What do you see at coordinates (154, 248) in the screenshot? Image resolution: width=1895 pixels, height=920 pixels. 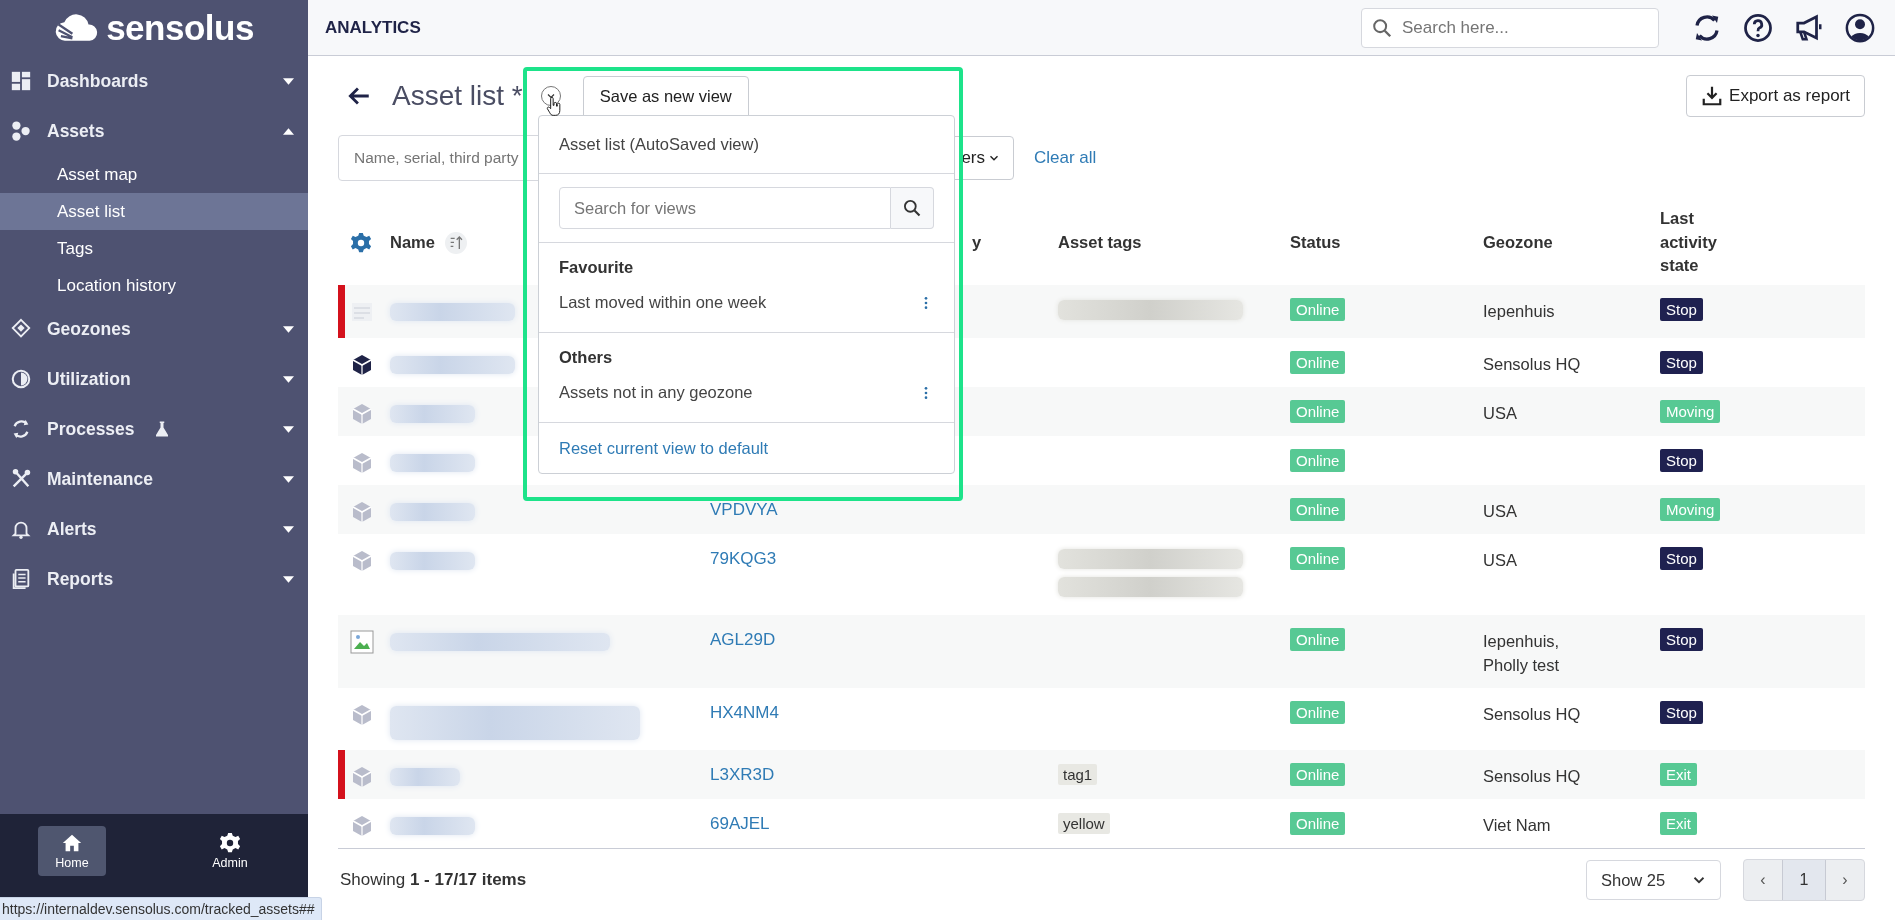 I see `sidebar-subitem: Tags` at bounding box center [154, 248].